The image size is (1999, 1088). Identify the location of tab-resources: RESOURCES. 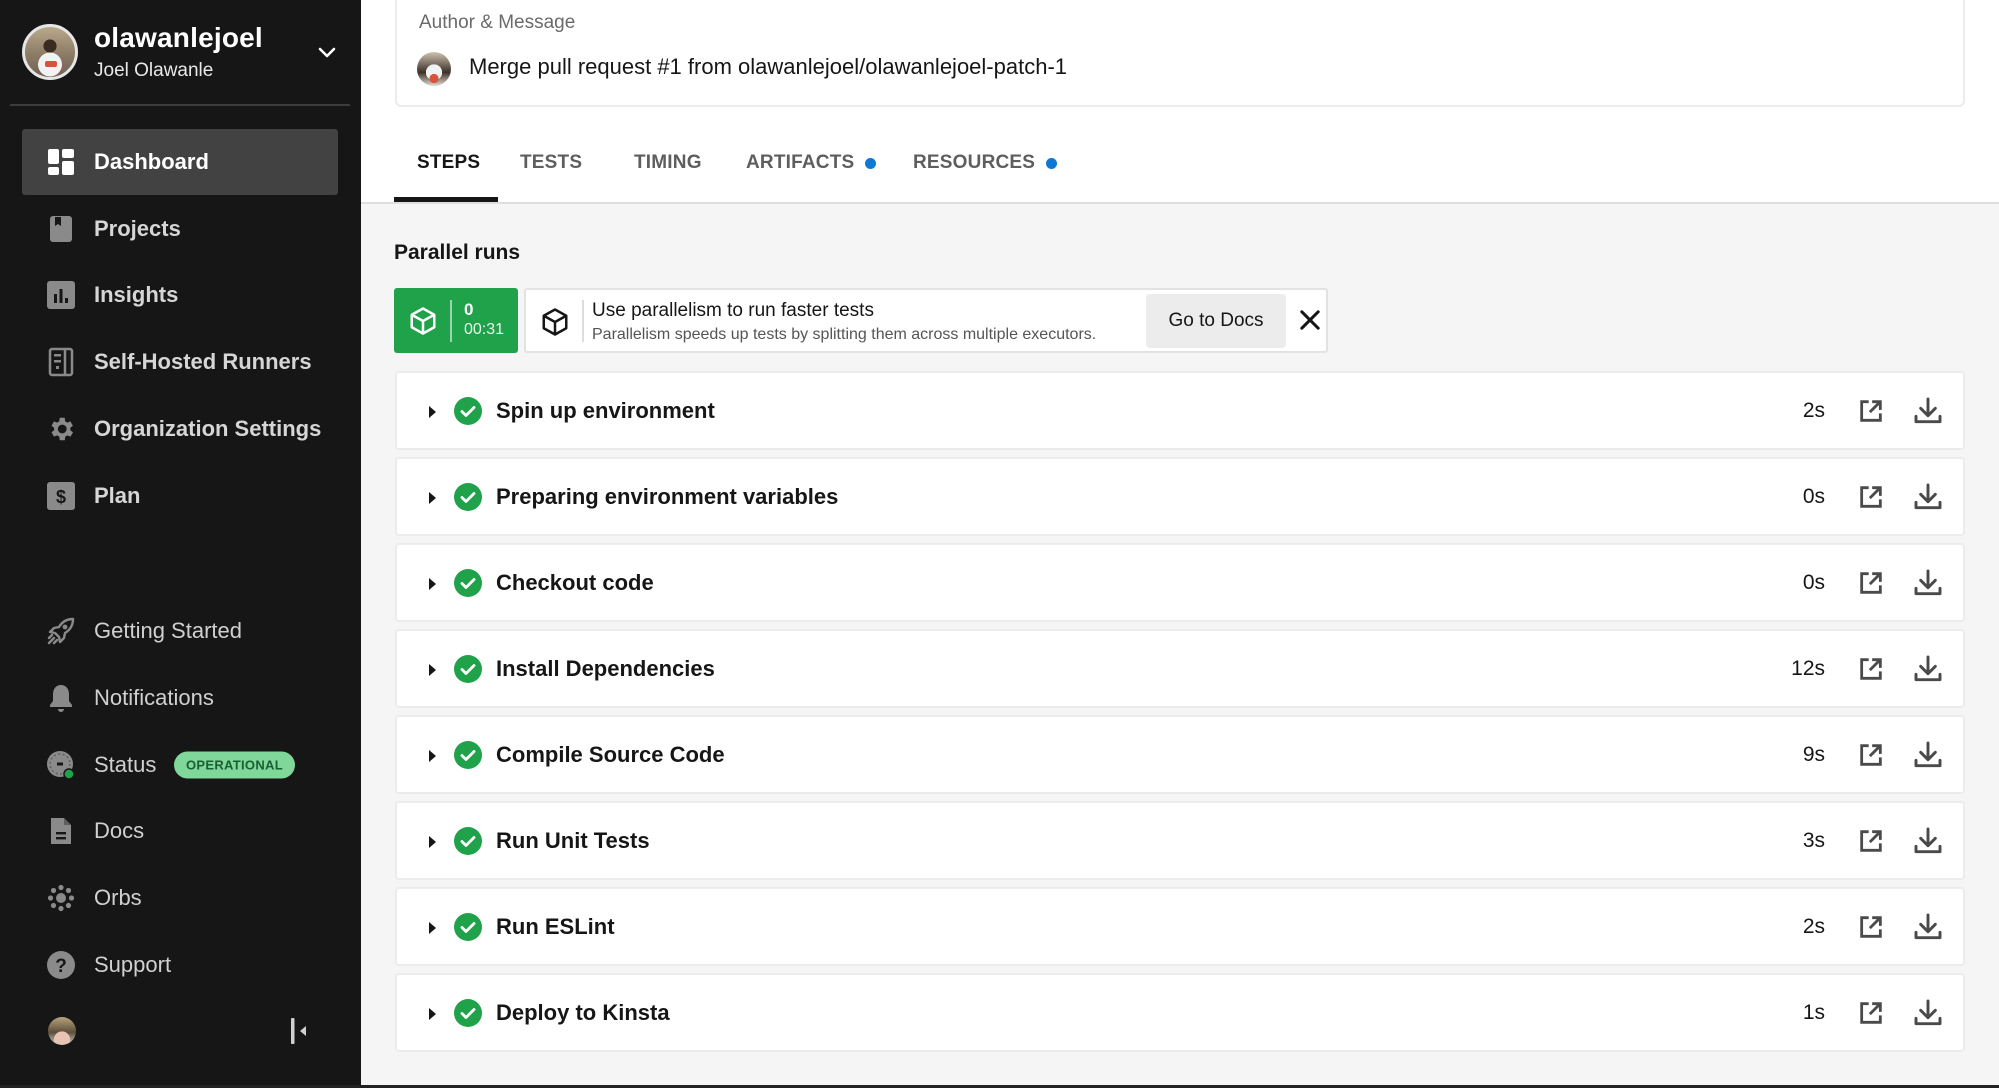
(985, 163).